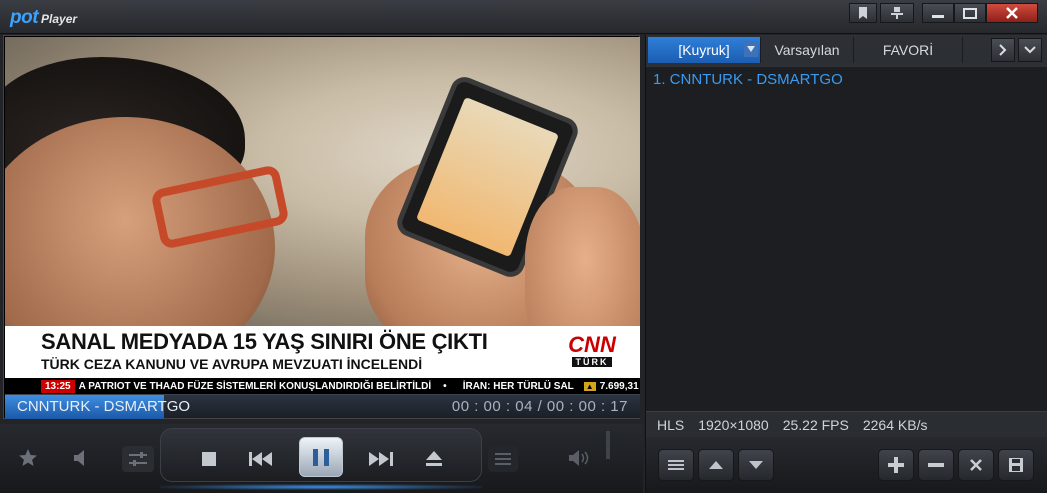 This screenshot has height=493, width=1047. I want to click on gold-icon: ▲, so click(589, 386).